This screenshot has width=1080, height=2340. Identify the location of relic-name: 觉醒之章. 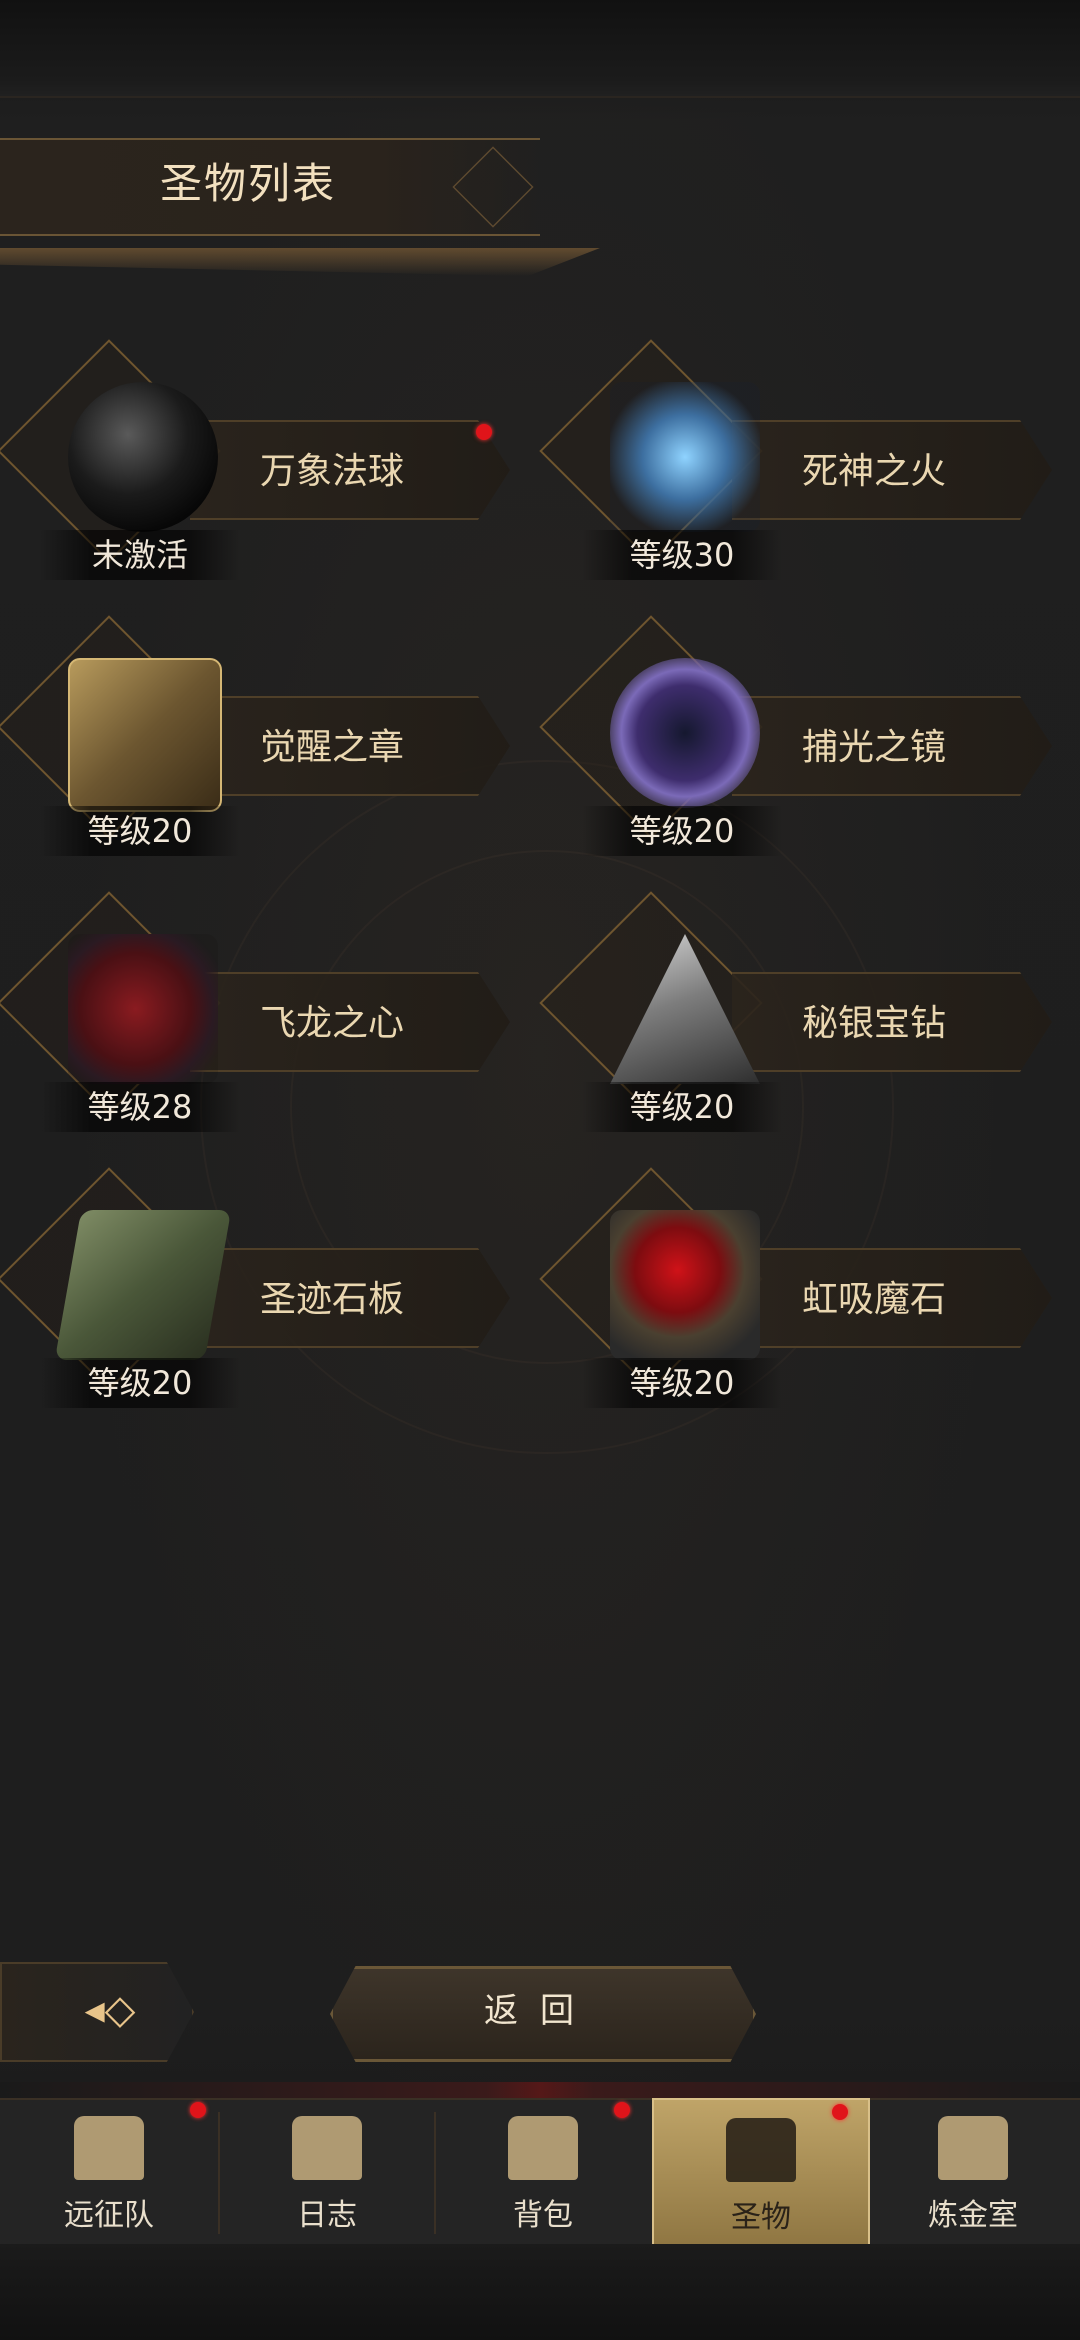
(332, 747).